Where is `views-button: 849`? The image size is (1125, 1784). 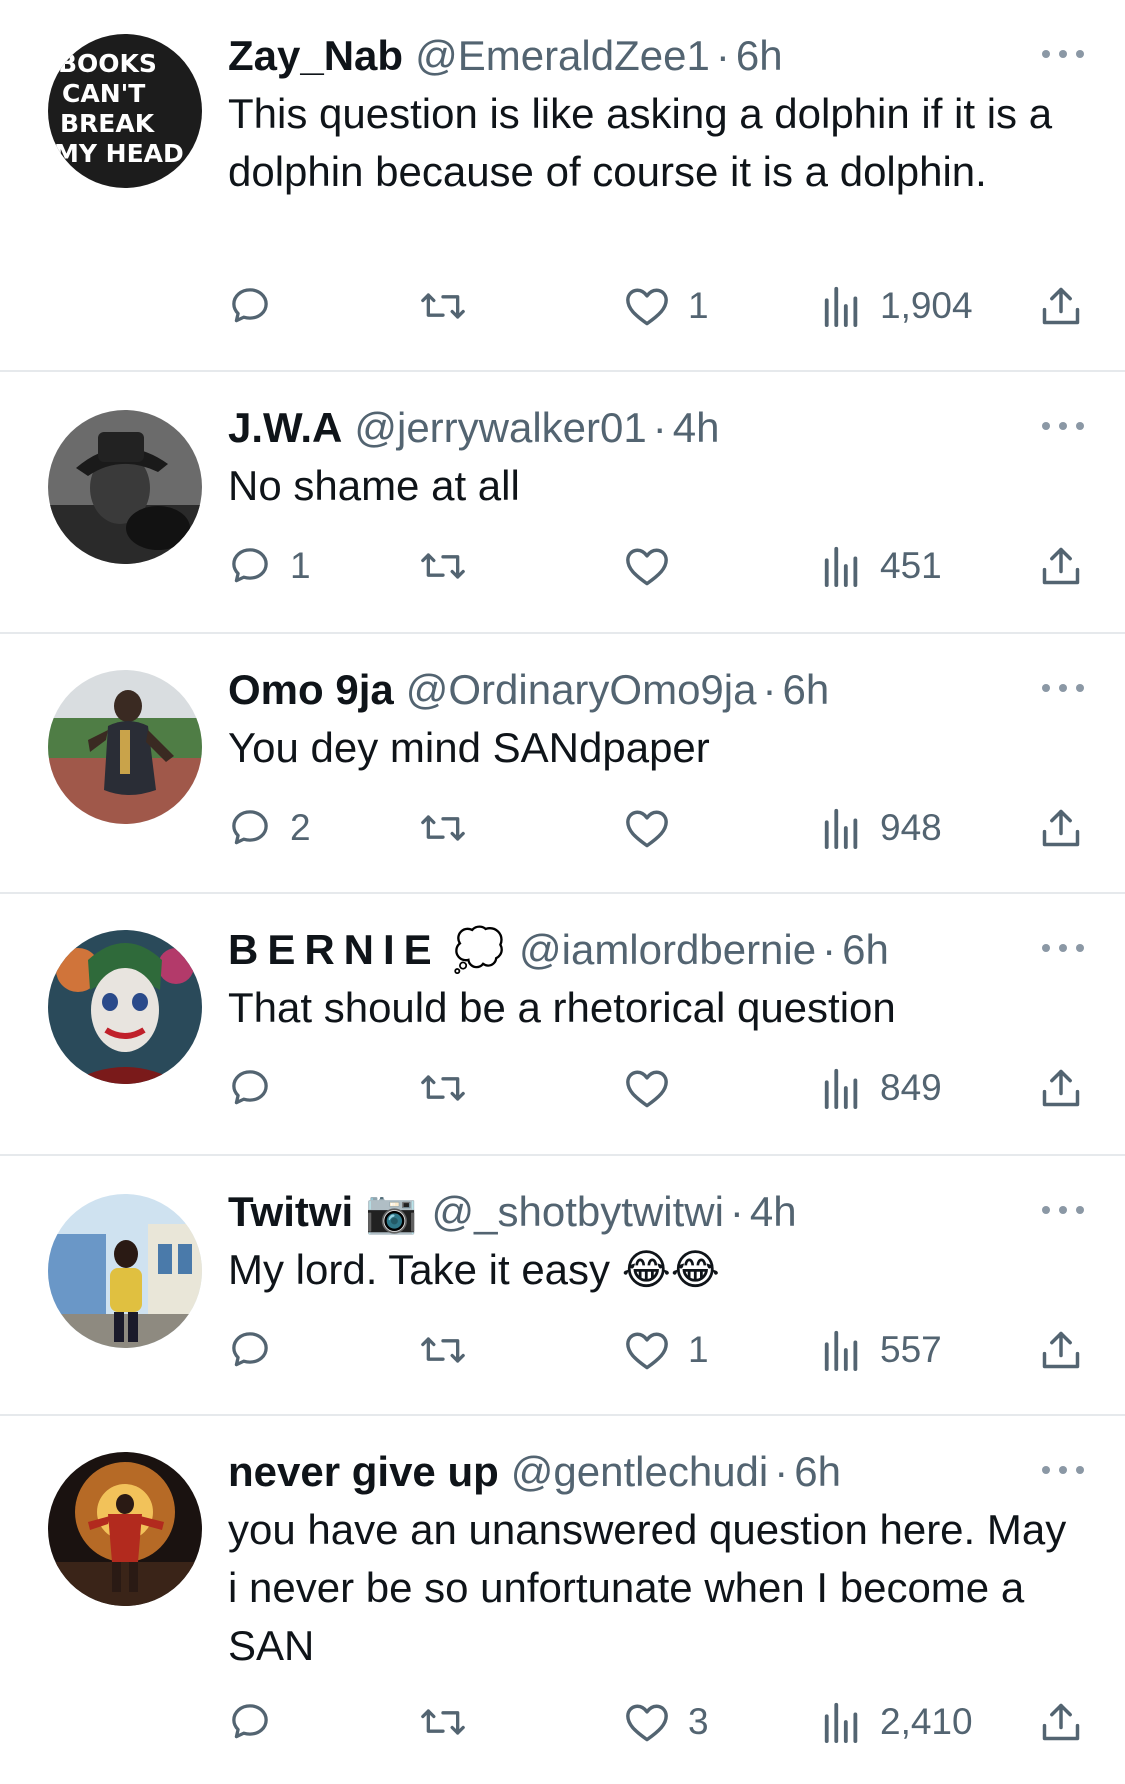
views-button: 849 is located at coordinates (882, 1088).